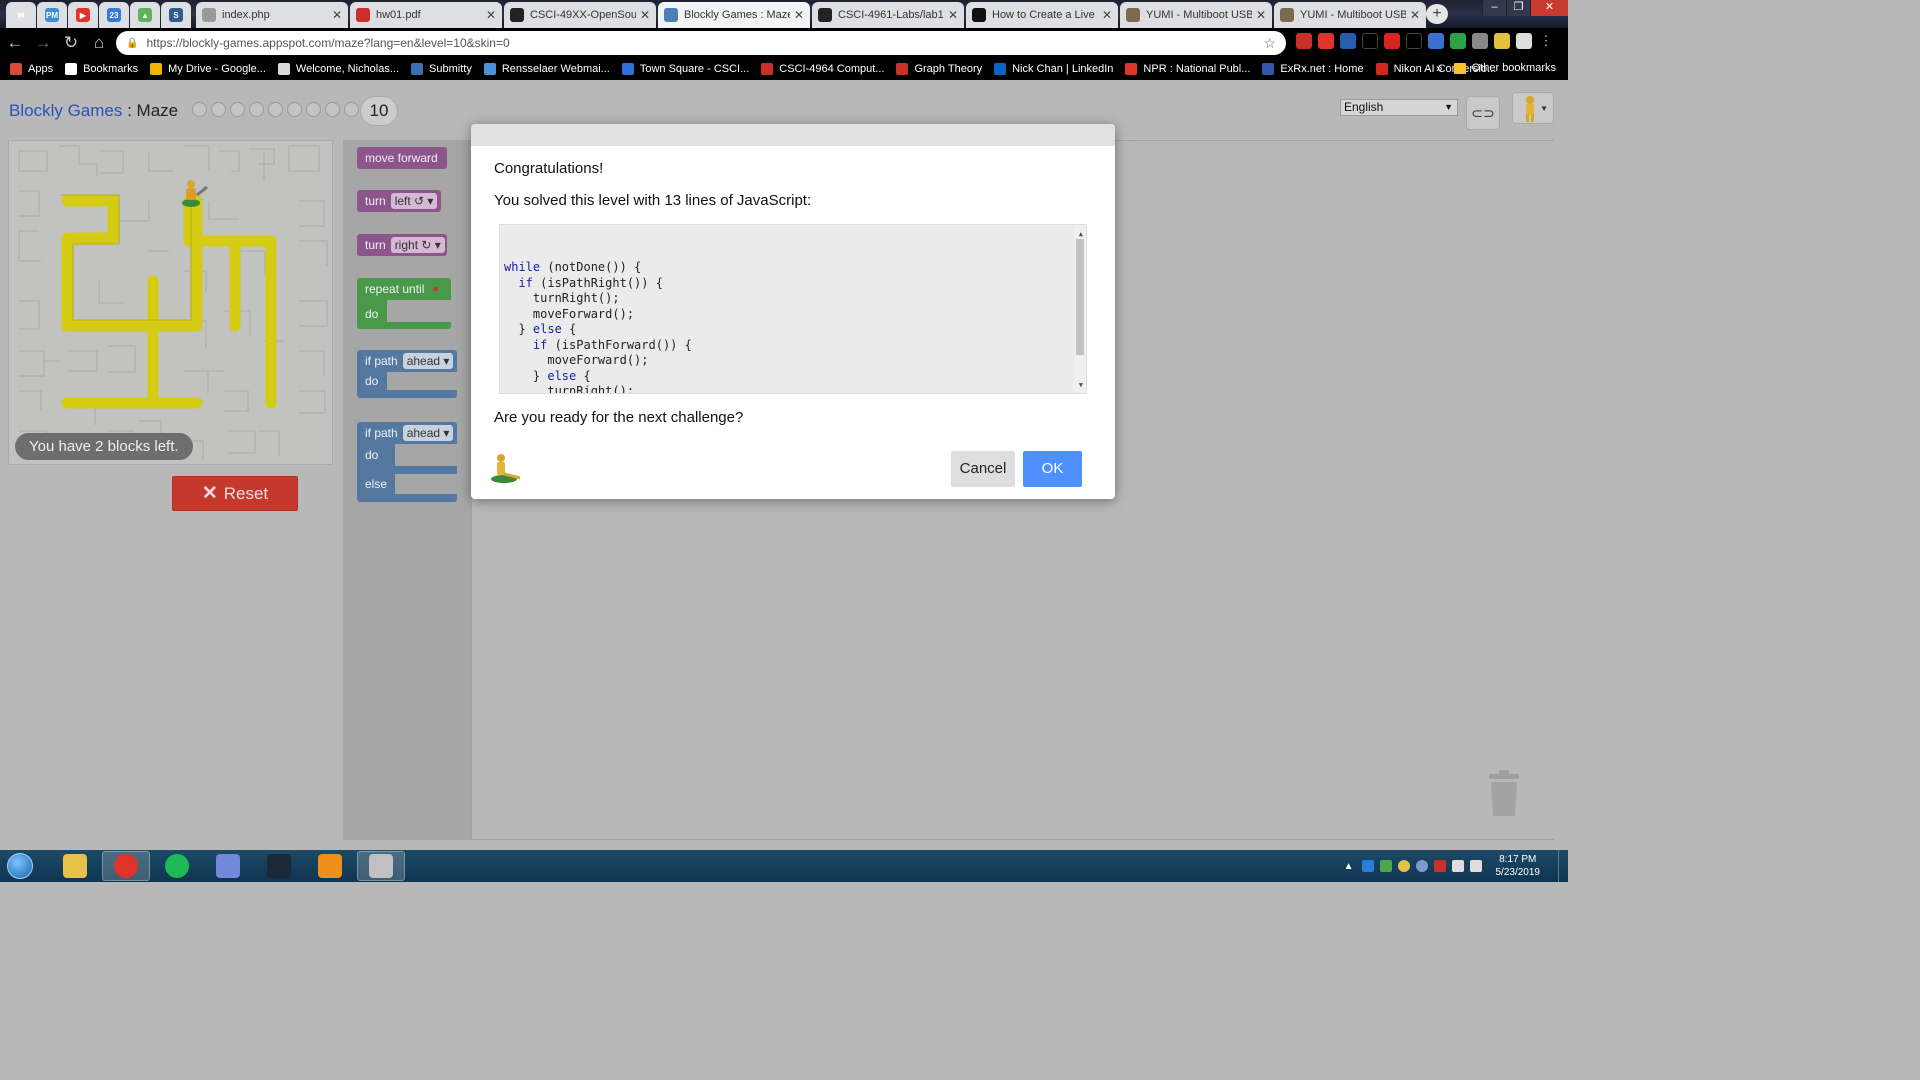 The height and width of the screenshot is (1080, 1920). What do you see at coordinates (402, 158) in the screenshot?
I see `move-forward-block: move forward` at bounding box center [402, 158].